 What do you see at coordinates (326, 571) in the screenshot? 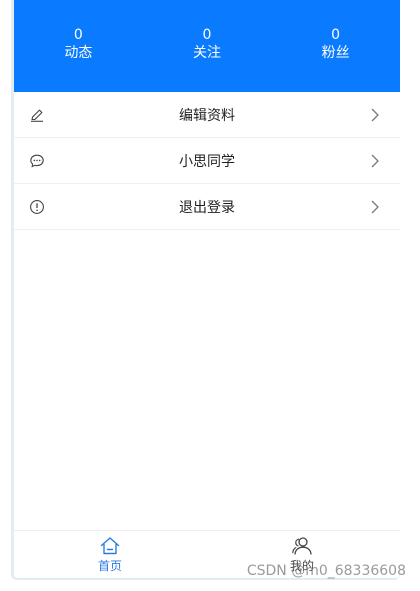
I see `watermark: CSDN @m0_68336608` at bounding box center [326, 571].